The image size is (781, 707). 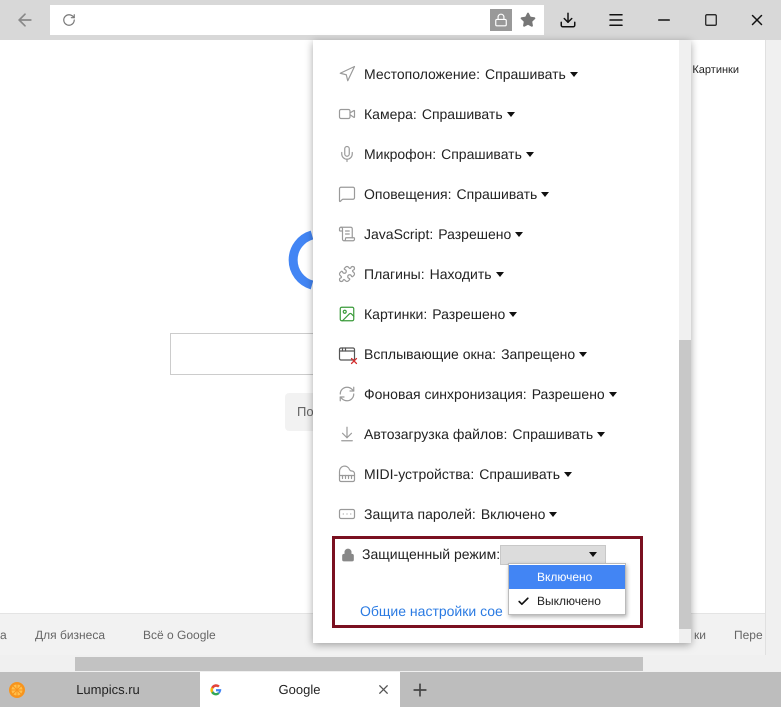 What do you see at coordinates (394, 274) in the screenshot?
I see `permission-label: Плагины:` at bounding box center [394, 274].